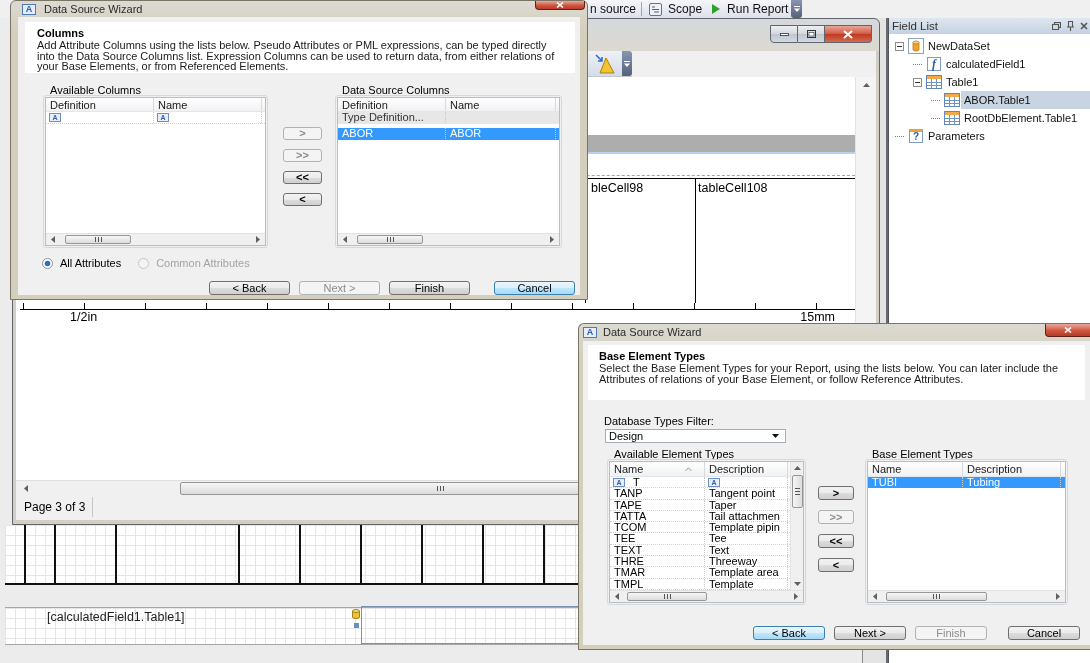 Image resolution: width=1090 pixels, height=663 pixels. I want to click on group-label: Data Source Columns, so click(395, 90).